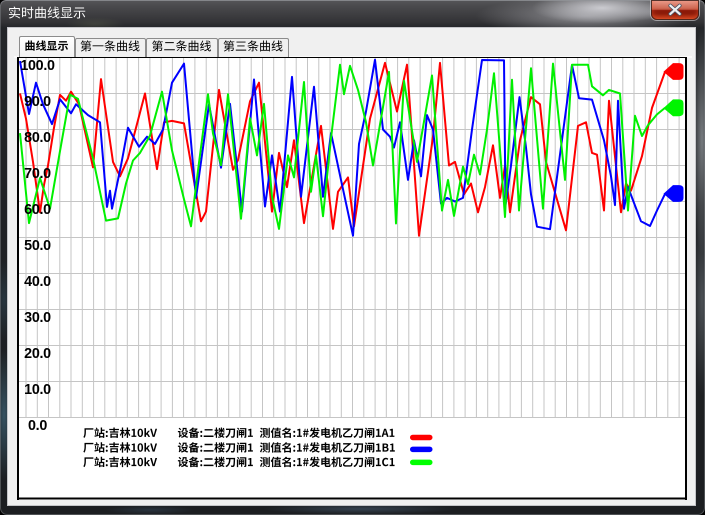 The image size is (705, 515). What do you see at coordinates (37, 354) in the screenshot?
I see `svg-text: 20.0` at bounding box center [37, 354].